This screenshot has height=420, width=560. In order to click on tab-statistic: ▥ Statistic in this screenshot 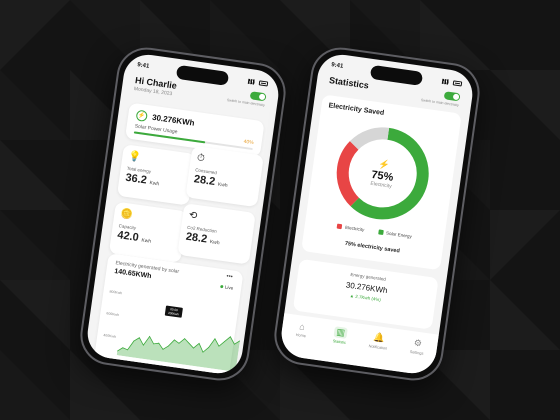, I will do `click(339, 345)`.